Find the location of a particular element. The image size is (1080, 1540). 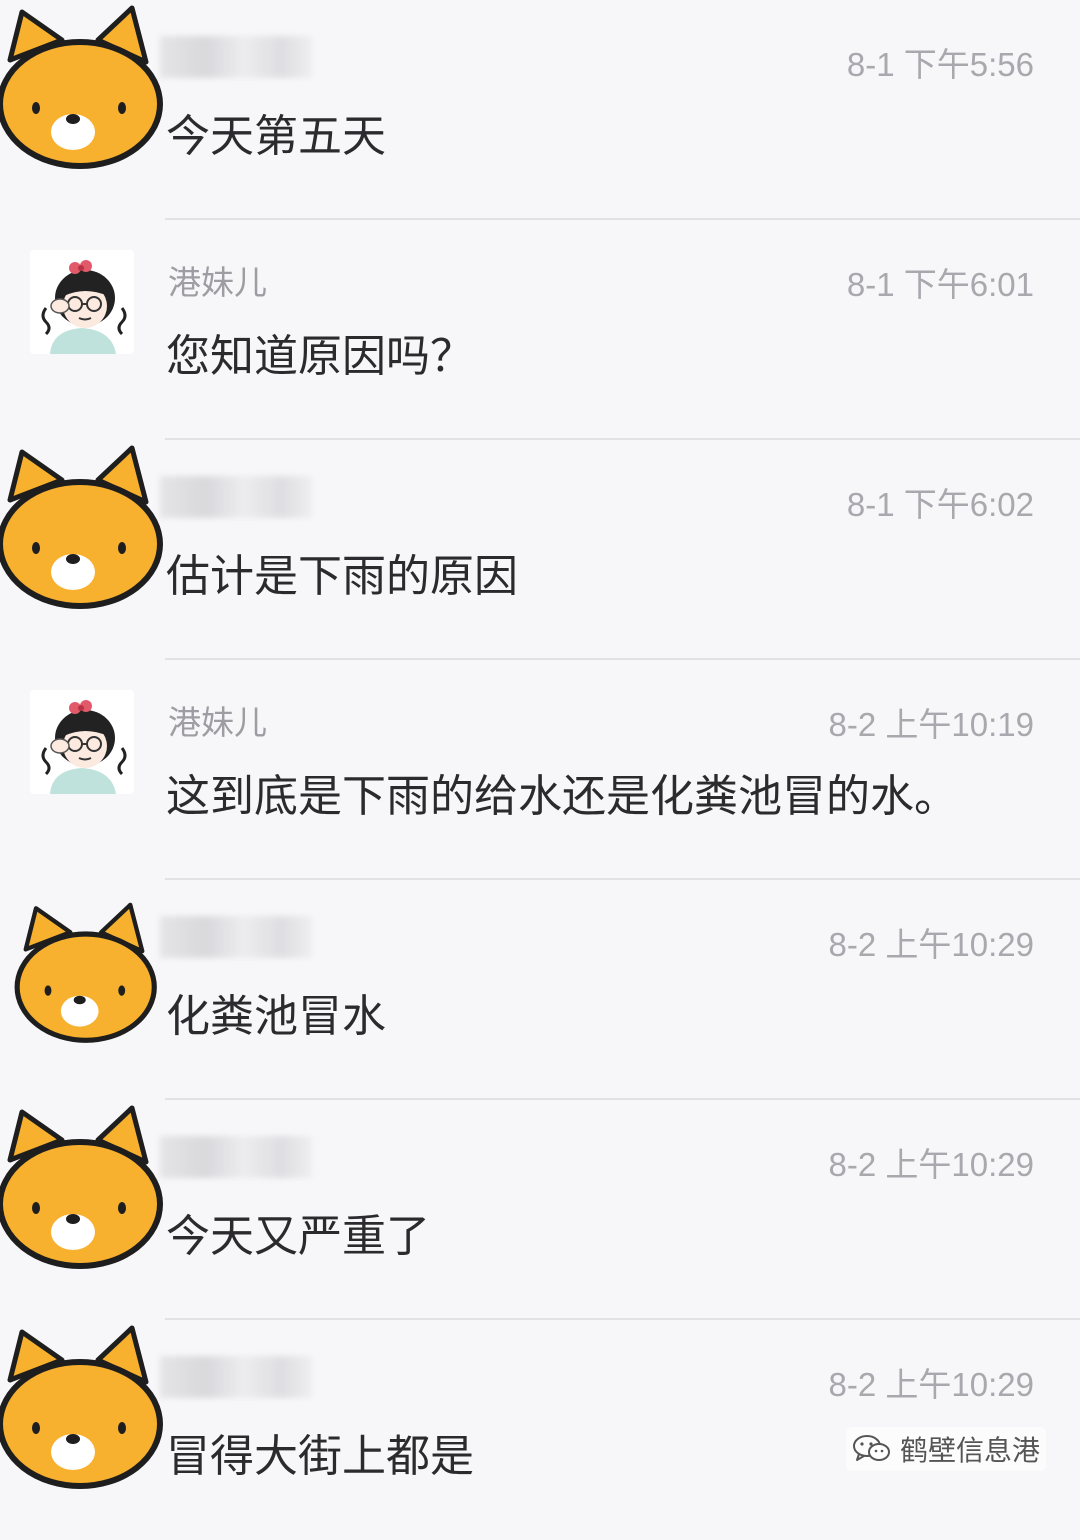

message-time: 8-1 下午6:01 is located at coordinates (940, 284).